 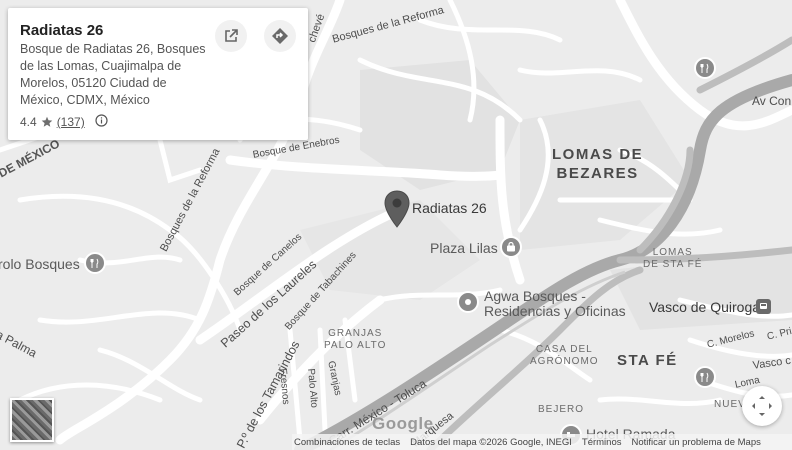 I want to click on area-label-line: CASA DEL, so click(x=564, y=349).